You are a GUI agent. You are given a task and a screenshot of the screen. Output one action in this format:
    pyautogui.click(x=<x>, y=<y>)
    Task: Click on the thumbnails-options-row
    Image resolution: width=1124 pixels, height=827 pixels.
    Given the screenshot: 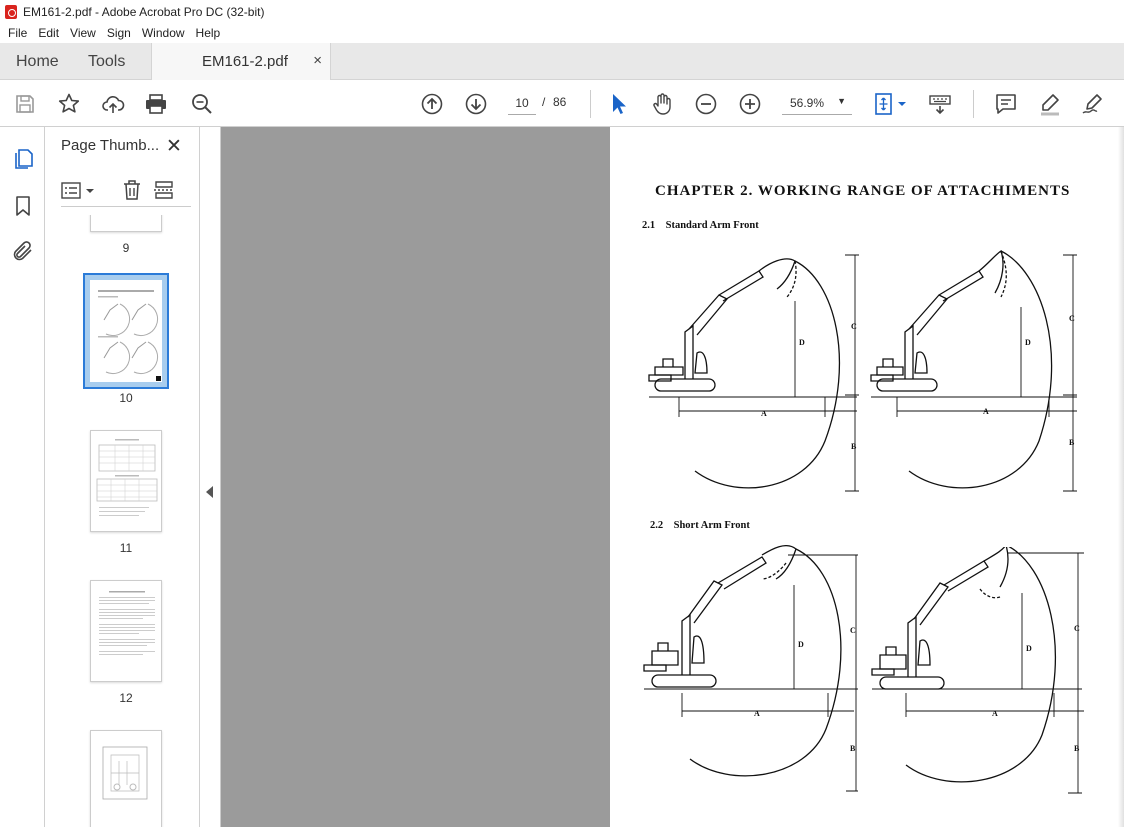 What is the action you would take?
    pyautogui.click(x=126, y=193)
    